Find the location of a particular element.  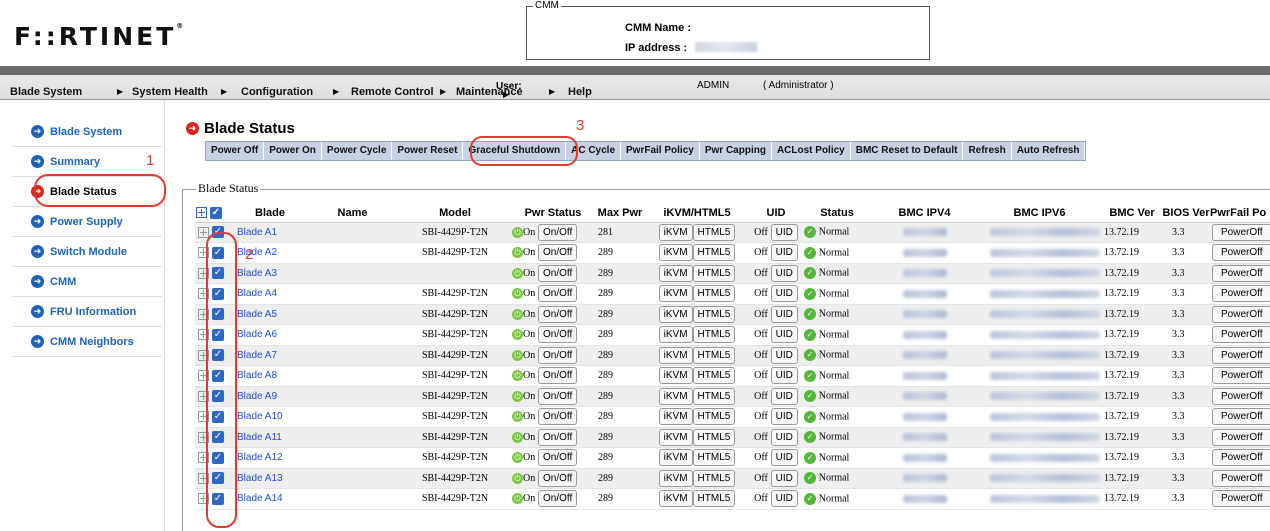

col-header-blade: Blade is located at coordinates (270, 213).